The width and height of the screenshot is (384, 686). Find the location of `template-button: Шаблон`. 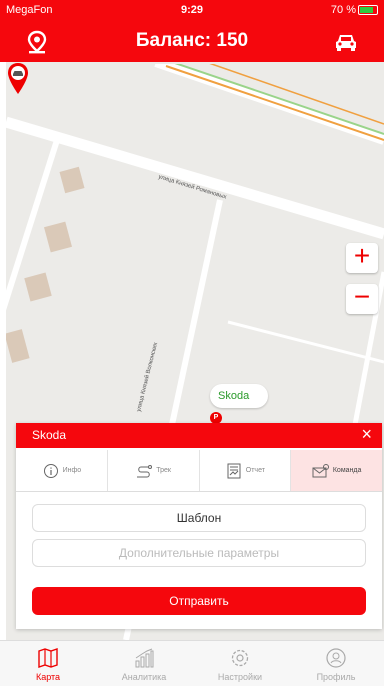

template-button: Шаблон is located at coordinates (199, 518).